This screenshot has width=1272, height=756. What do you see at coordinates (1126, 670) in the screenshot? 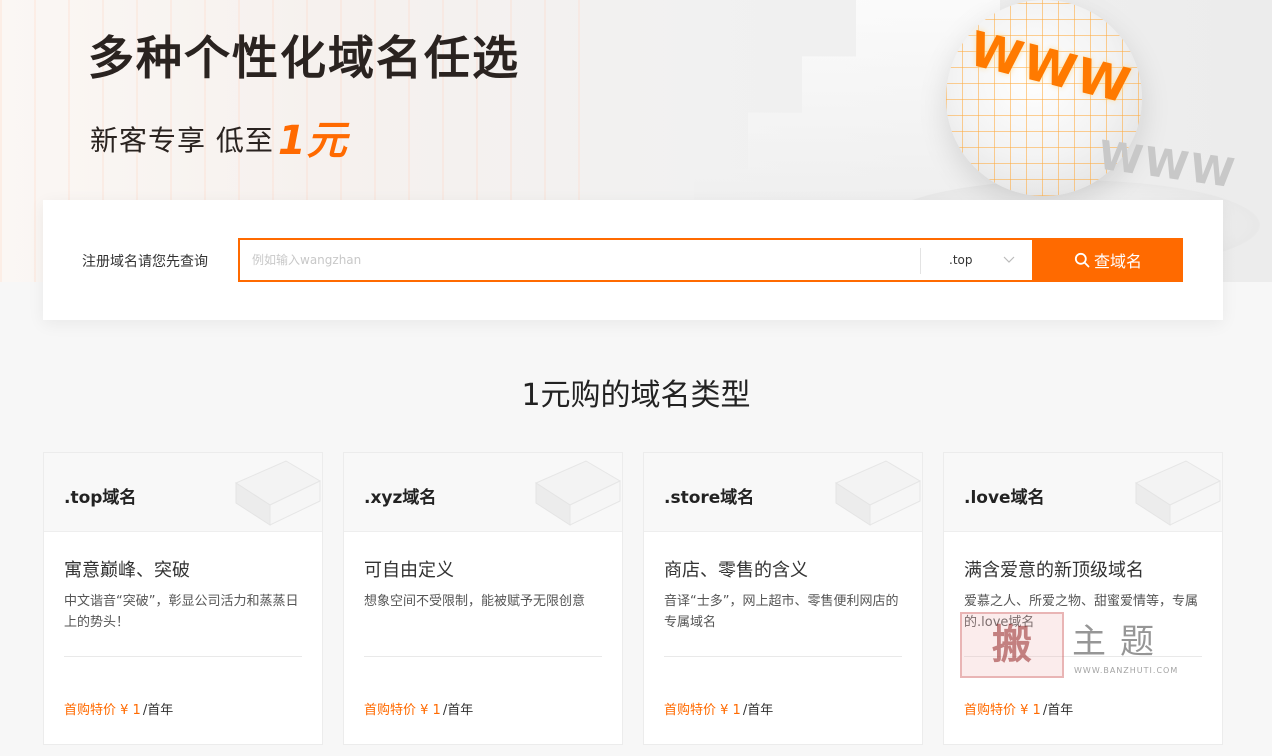
I see `watermark-url: WWW.BANZHUTI.COM` at bounding box center [1126, 670].